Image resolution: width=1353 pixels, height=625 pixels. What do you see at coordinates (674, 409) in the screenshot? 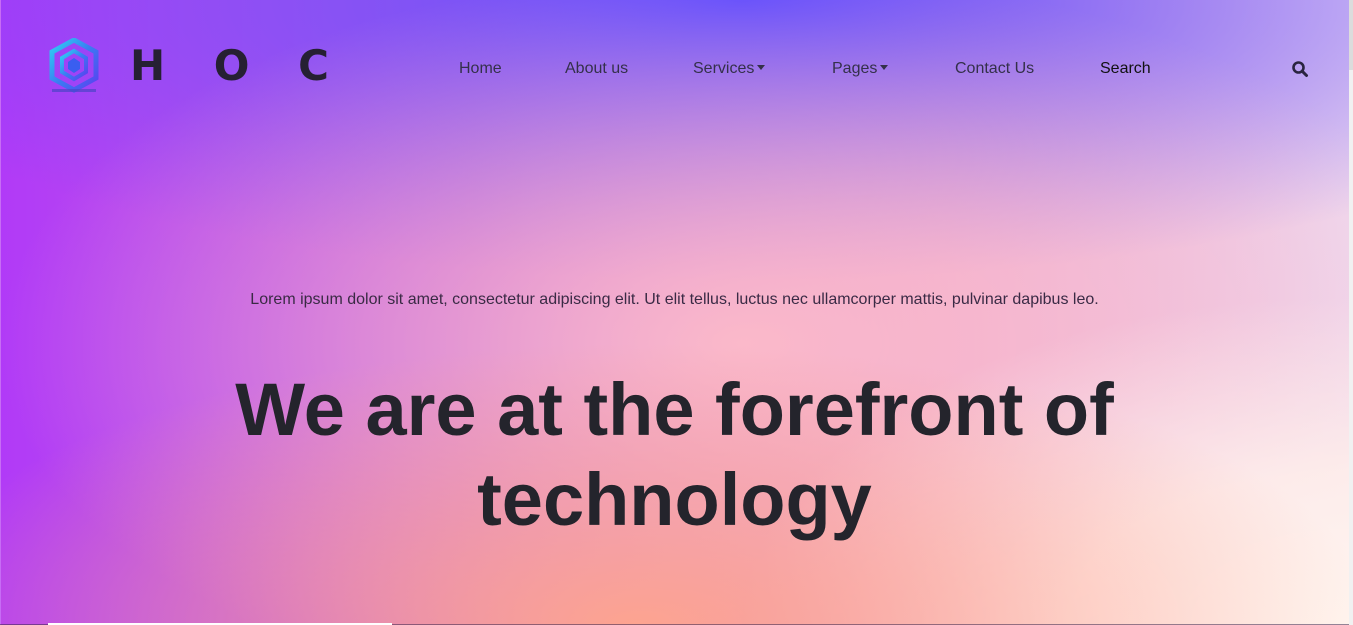
I see `hero-headline-line-1: We are at the forefront of` at bounding box center [674, 409].